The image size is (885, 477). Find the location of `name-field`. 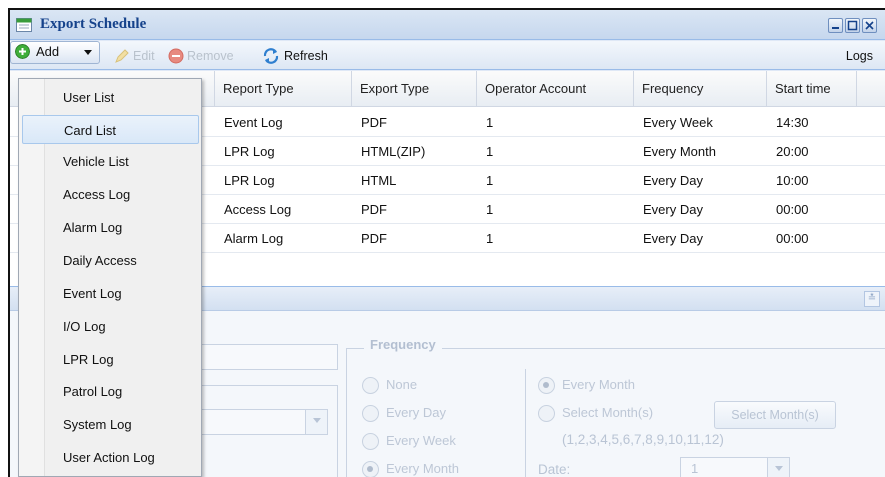

name-field is located at coordinates (269, 357).